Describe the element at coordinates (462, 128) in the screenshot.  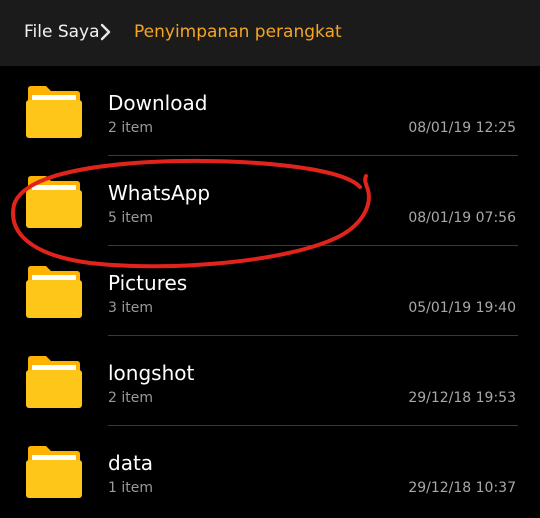
I see `folder-modified-date: 08/01/19 12:25` at that location.